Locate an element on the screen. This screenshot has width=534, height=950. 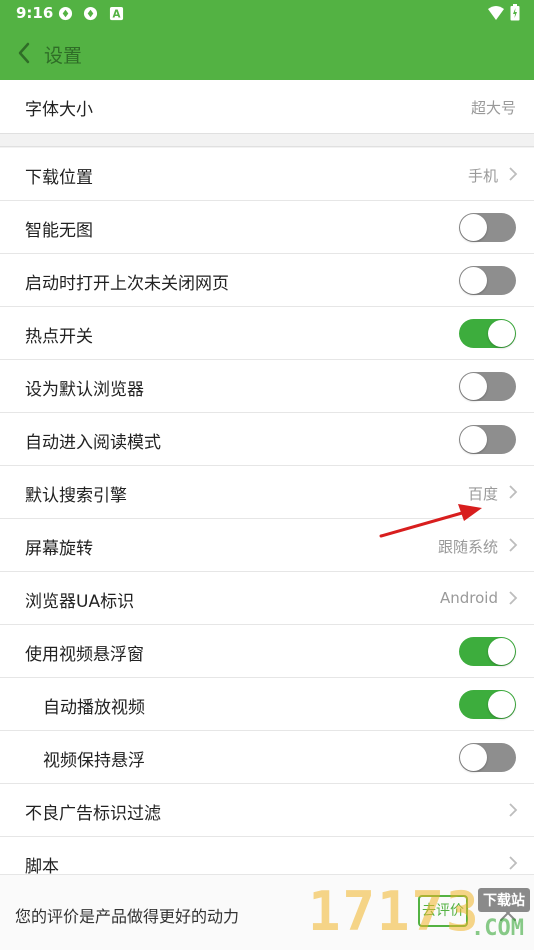
status-bar: 9:16 A is located at coordinates (267, 13).